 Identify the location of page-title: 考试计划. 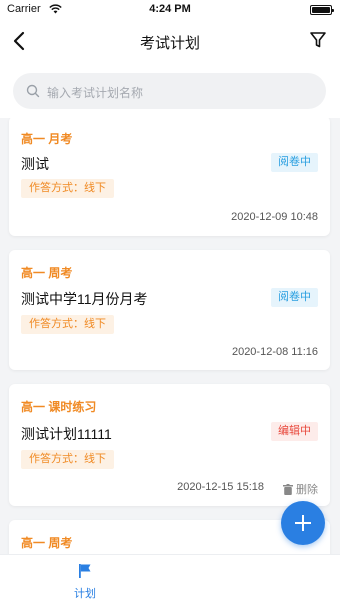
(169, 43).